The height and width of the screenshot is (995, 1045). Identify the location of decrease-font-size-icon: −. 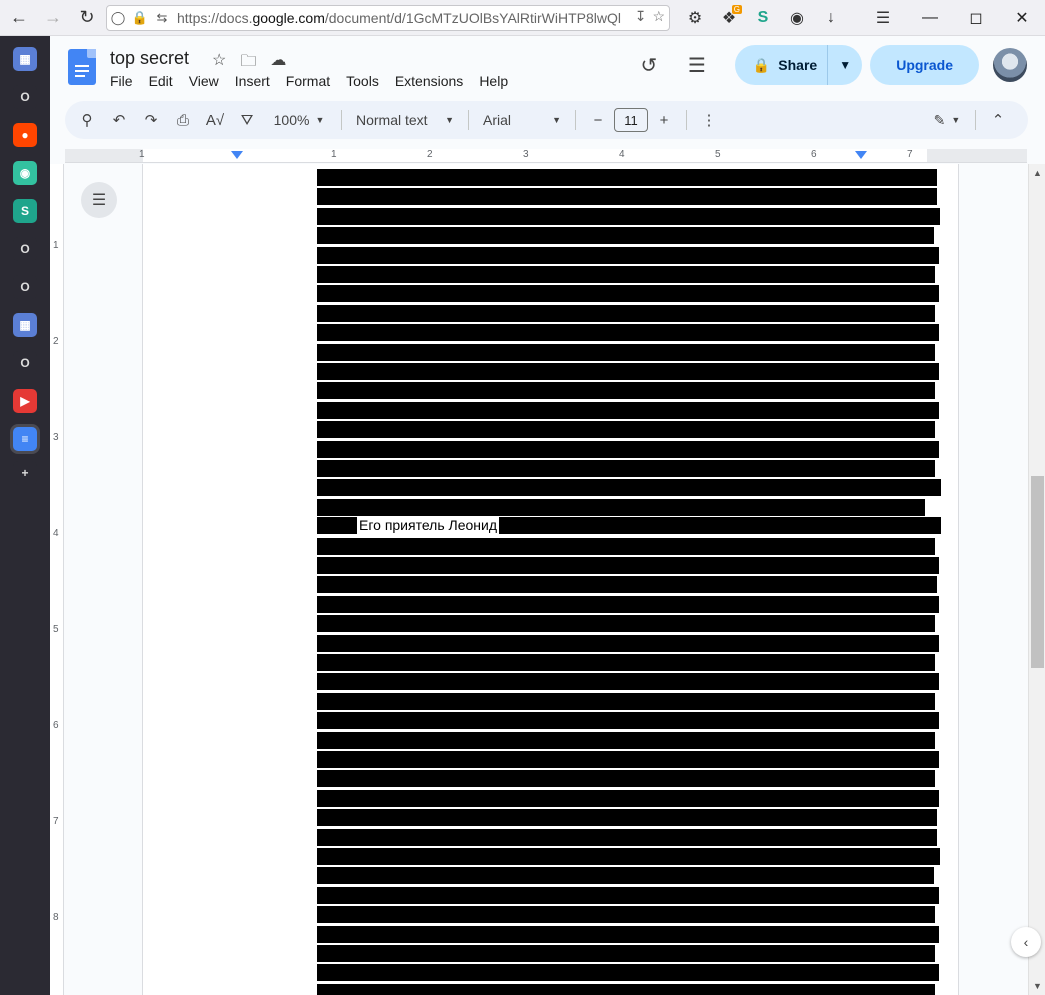
(598, 120).